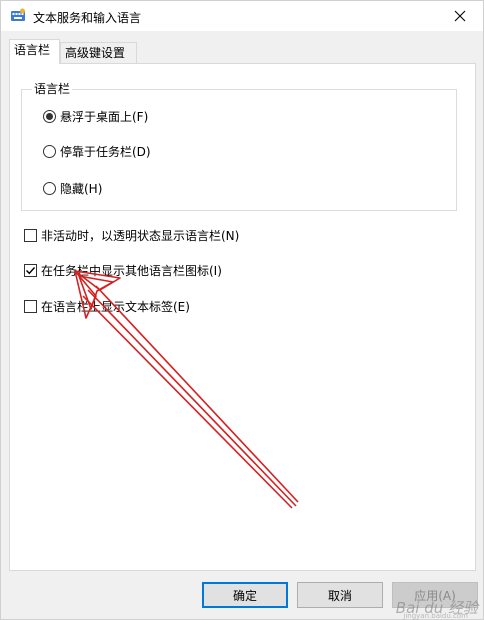  Describe the element at coordinates (140, 236) in the screenshot. I see `checkbox-label: 非活动时，以透明状态显示语言栏(N)` at that location.